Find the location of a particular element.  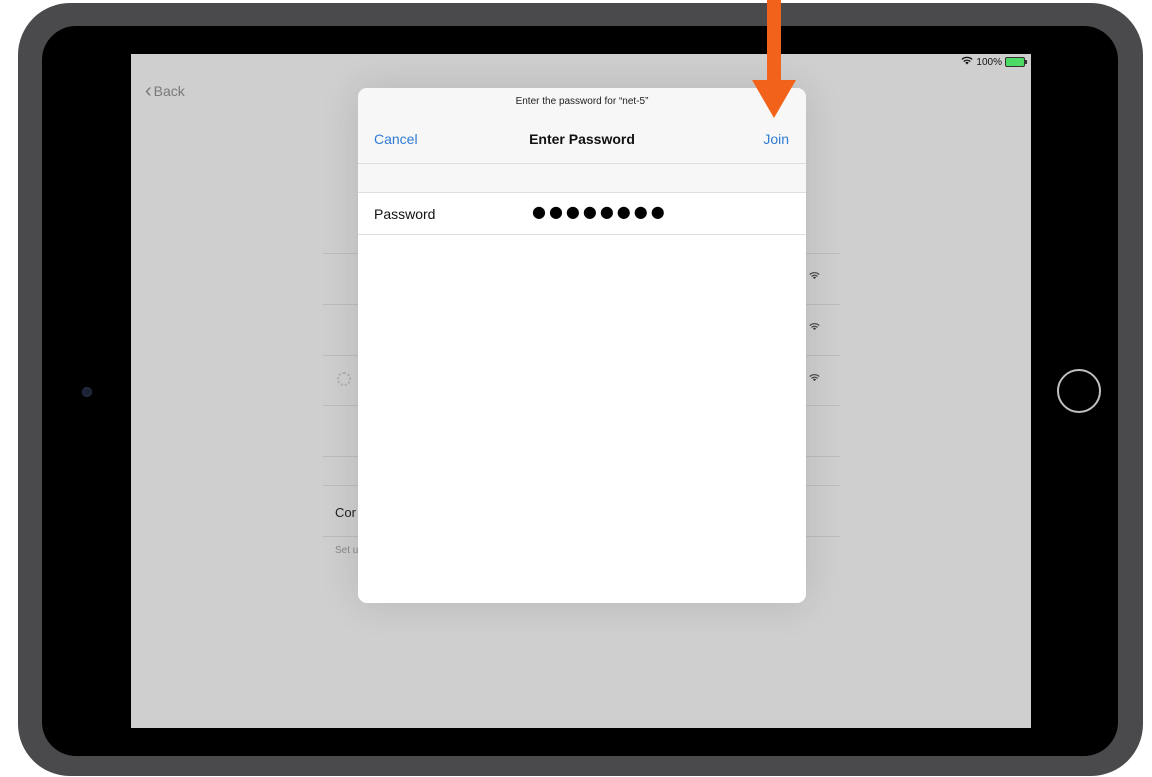

back-label: Back is located at coordinates (169, 91).